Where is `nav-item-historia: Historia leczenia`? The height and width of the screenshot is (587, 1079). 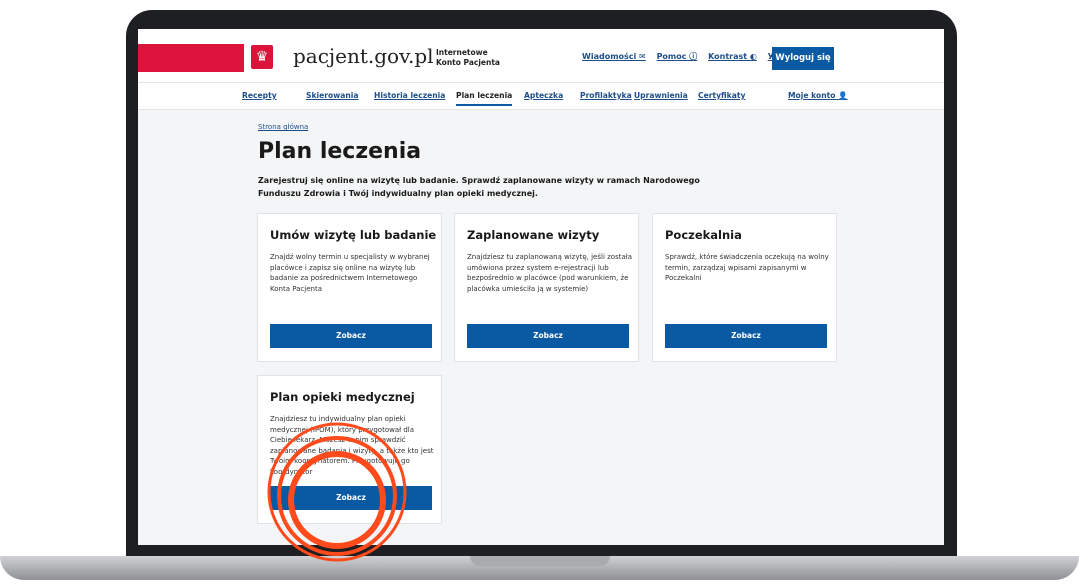 nav-item-historia: Historia leczenia is located at coordinates (409, 95).